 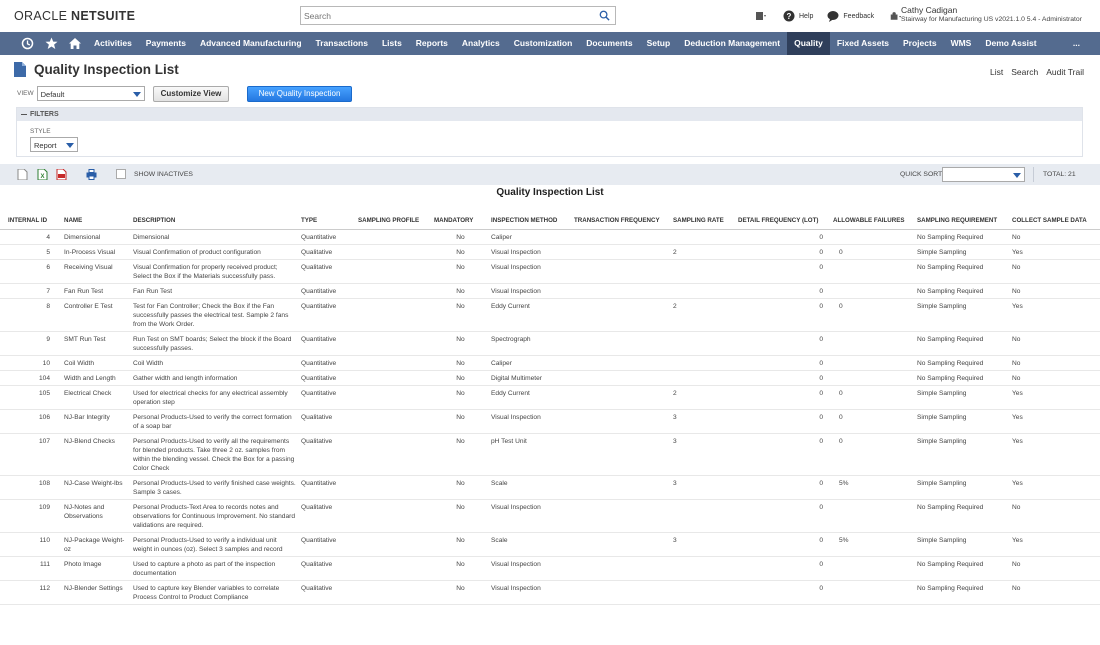 I want to click on search-input, so click(x=446, y=15).